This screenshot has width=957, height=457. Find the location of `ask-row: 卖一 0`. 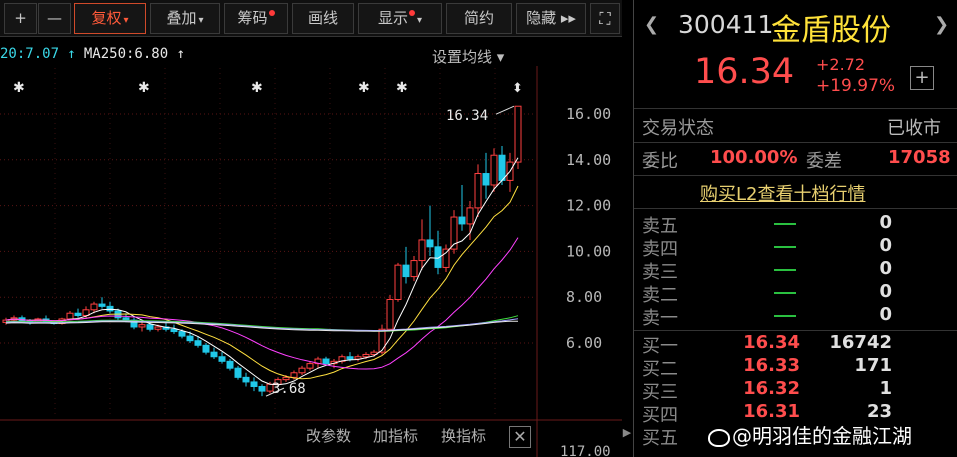

ask-row: 卖一 0 is located at coordinates (795, 316).